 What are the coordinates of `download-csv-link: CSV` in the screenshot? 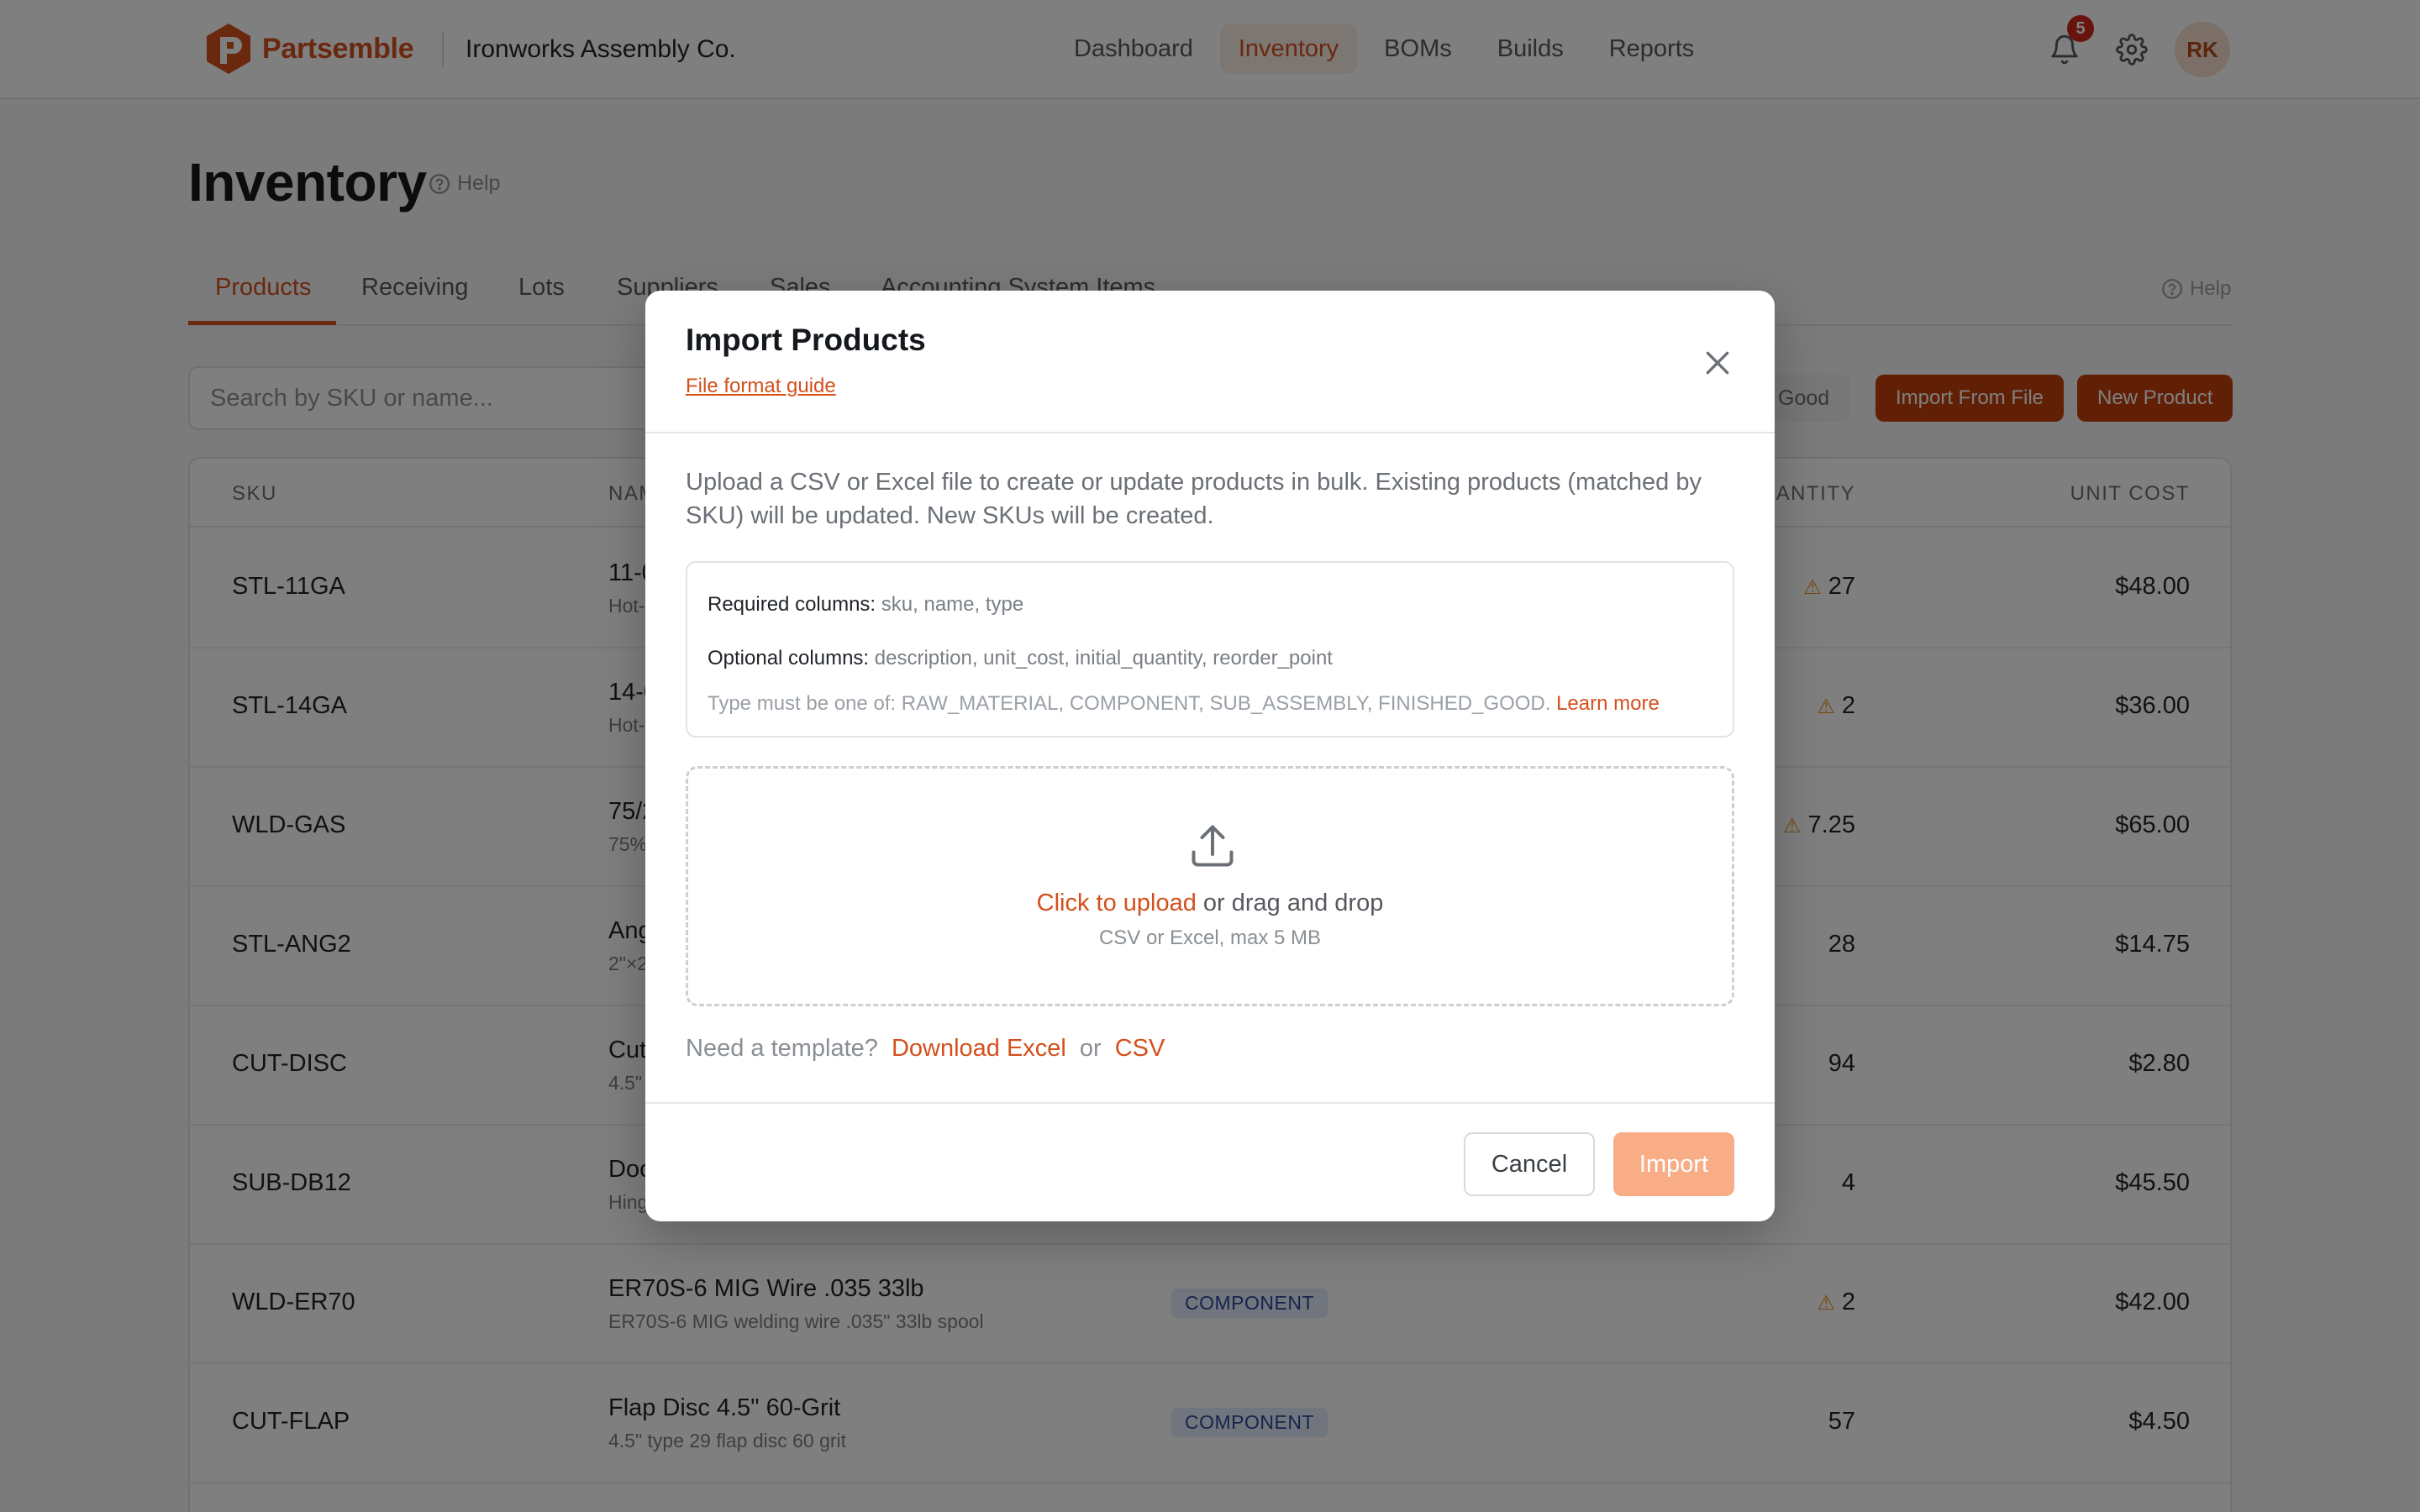 It's located at (1140, 1049).